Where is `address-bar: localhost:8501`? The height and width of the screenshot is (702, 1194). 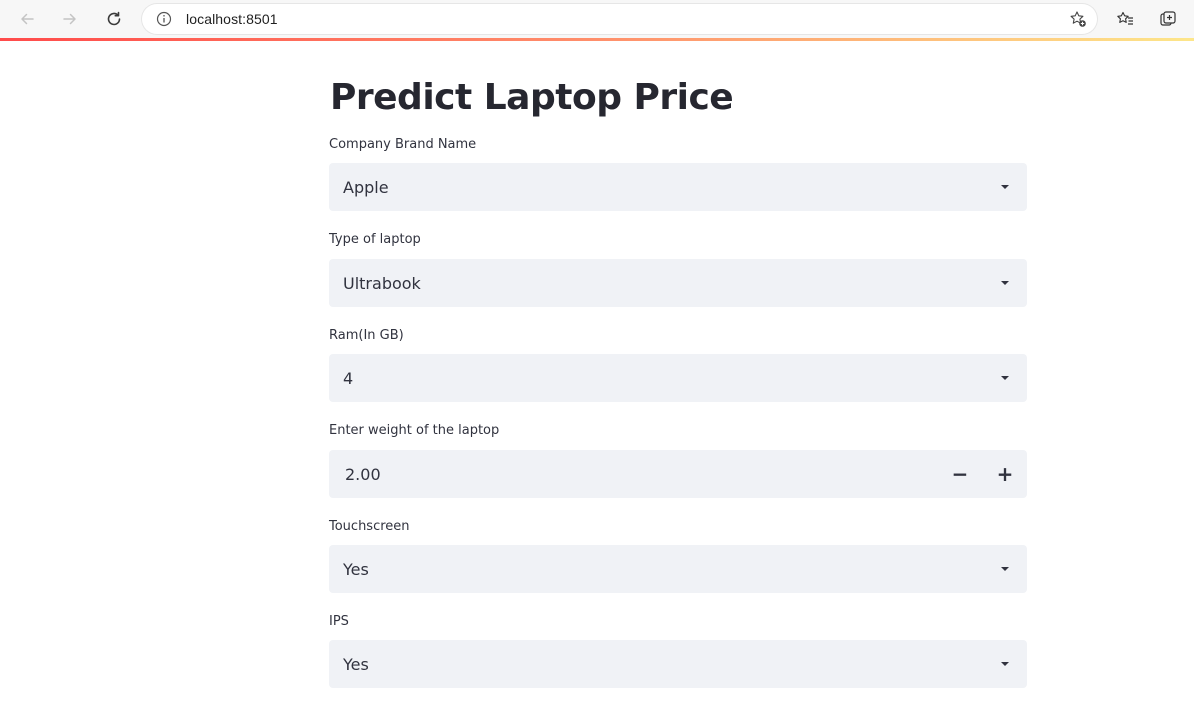 address-bar: localhost:8501 is located at coordinates (619, 19).